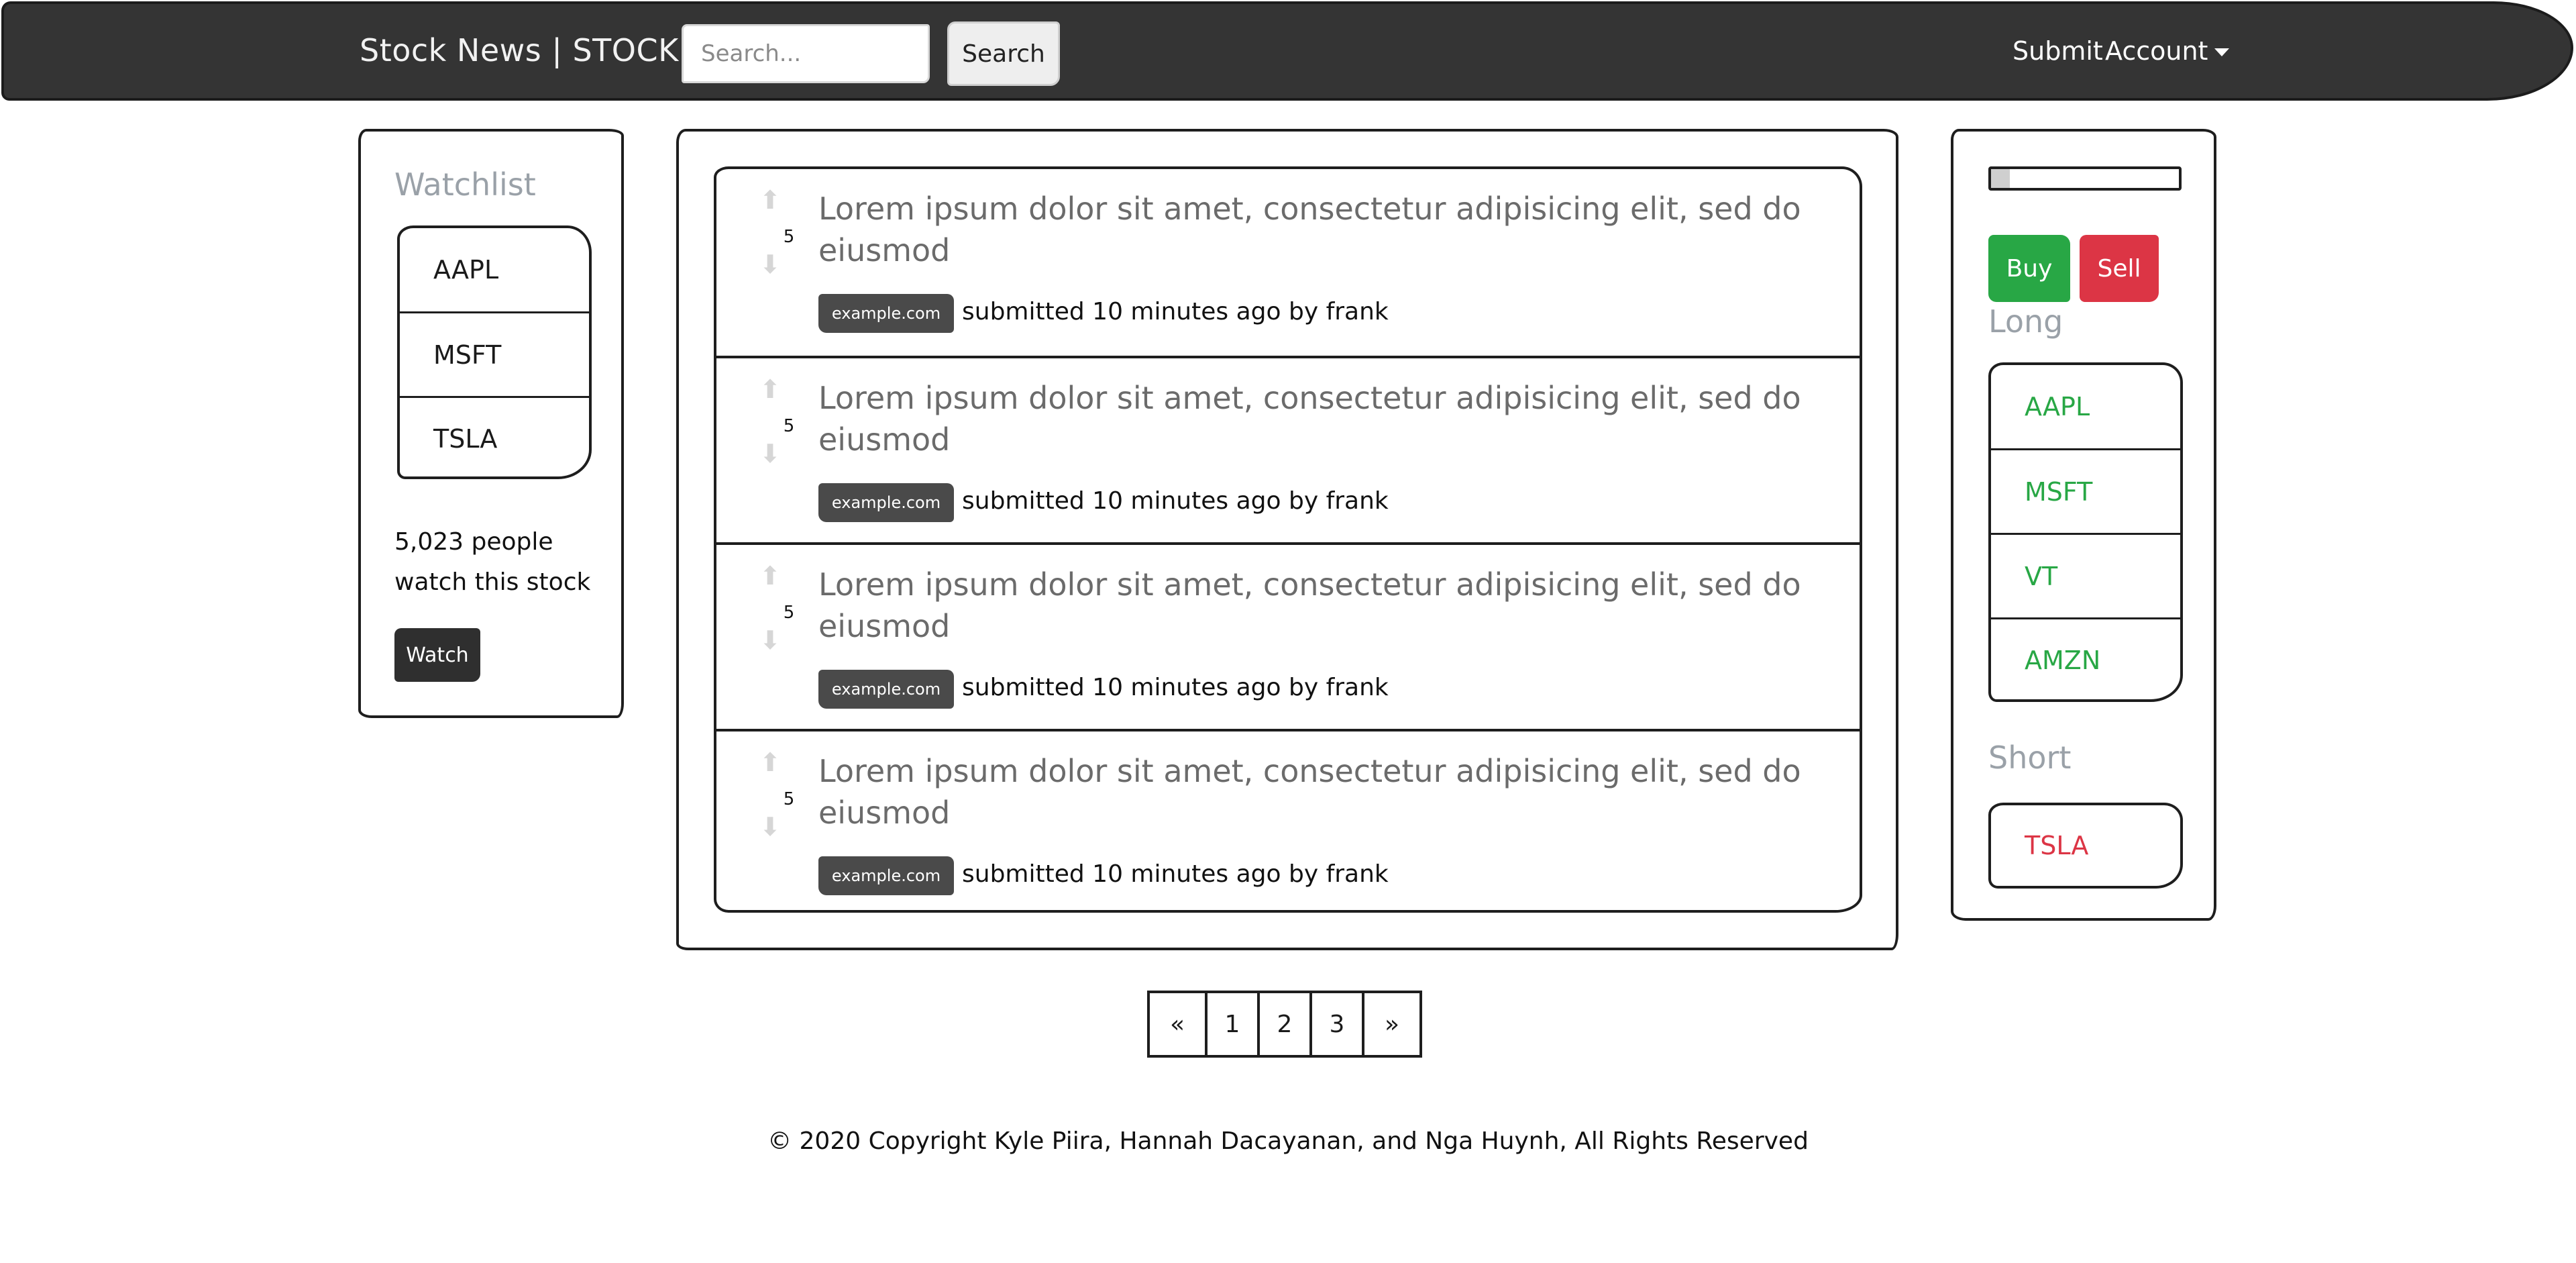  What do you see at coordinates (2085, 659) in the screenshot?
I see `long-item: AMZN` at bounding box center [2085, 659].